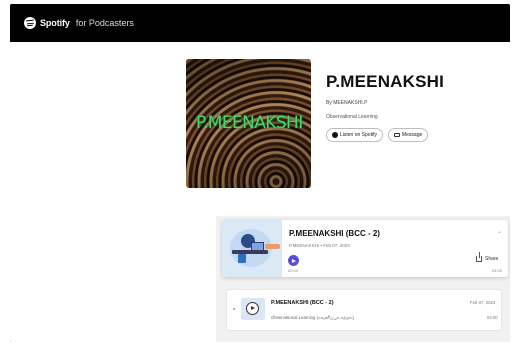 The width and height of the screenshot is (516, 347). What do you see at coordinates (358, 135) in the screenshot?
I see `listen-label: Listen on Spotify` at bounding box center [358, 135].